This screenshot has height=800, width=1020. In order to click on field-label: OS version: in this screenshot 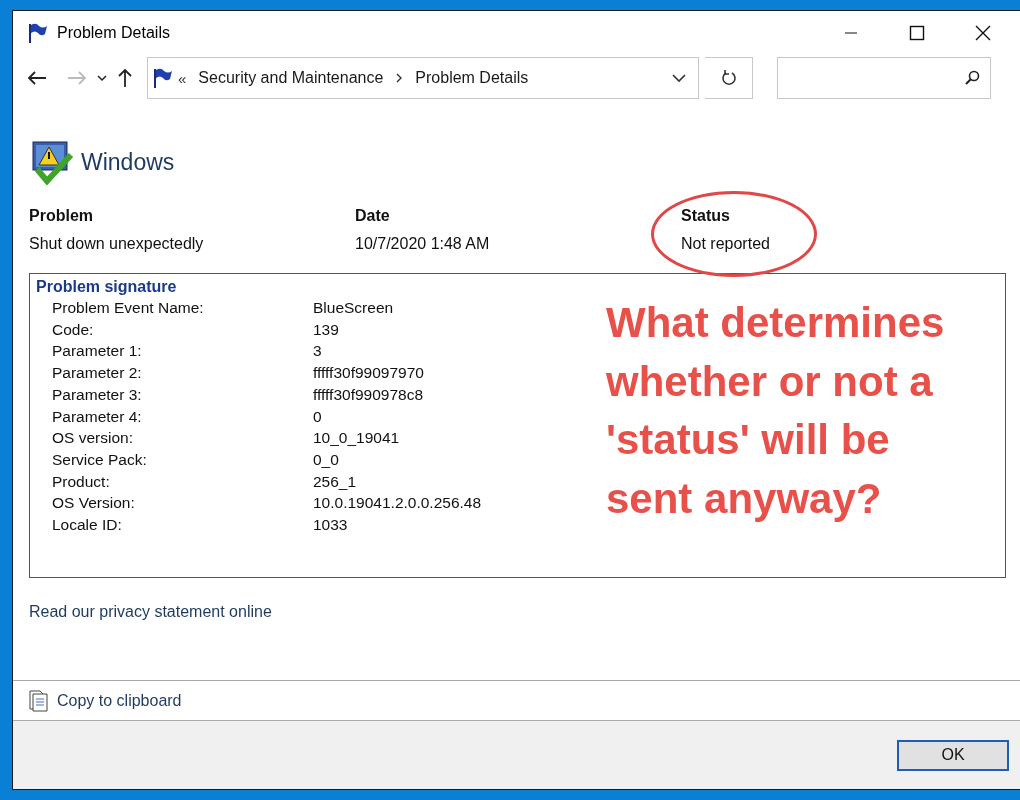, I will do `click(93, 438)`.